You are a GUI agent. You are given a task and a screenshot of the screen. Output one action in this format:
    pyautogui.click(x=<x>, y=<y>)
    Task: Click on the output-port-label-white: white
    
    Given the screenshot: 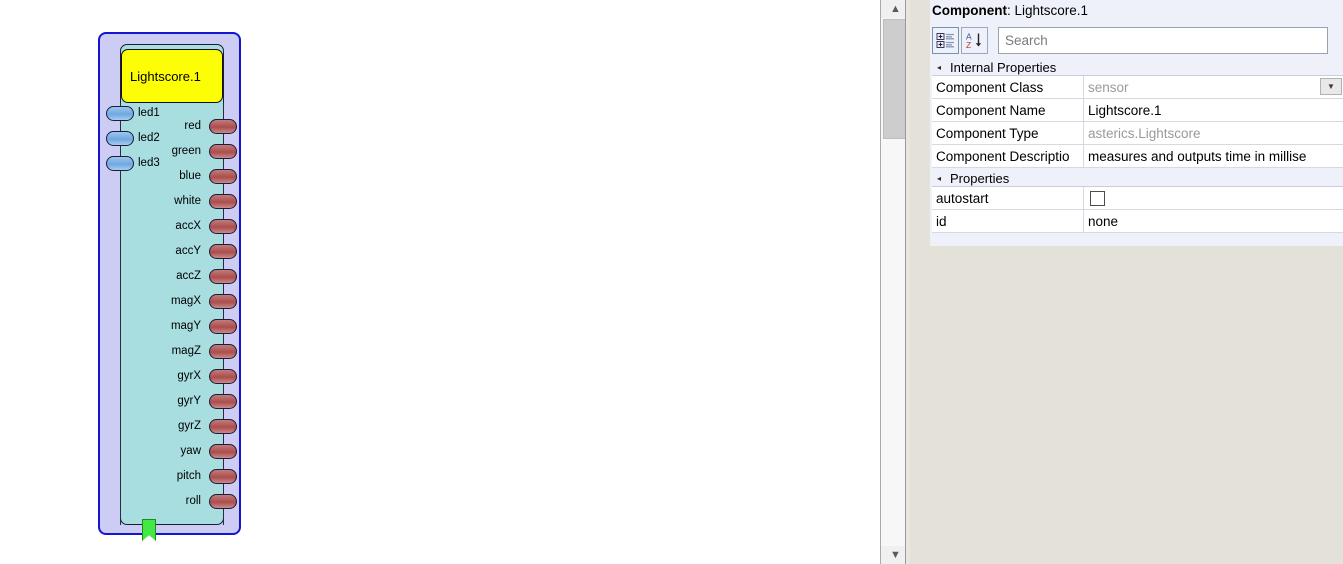 What is the action you would take?
    pyautogui.click(x=187, y=201)
    